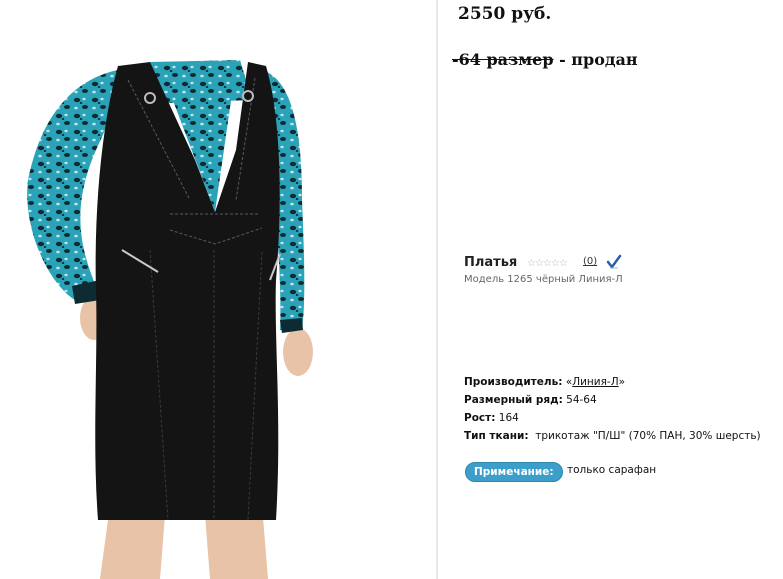 The width and height of the screenshot is (783, 579). Describe the element at coordinates (622, 382) in the screenshot. I see `quote-close: »` at that location.